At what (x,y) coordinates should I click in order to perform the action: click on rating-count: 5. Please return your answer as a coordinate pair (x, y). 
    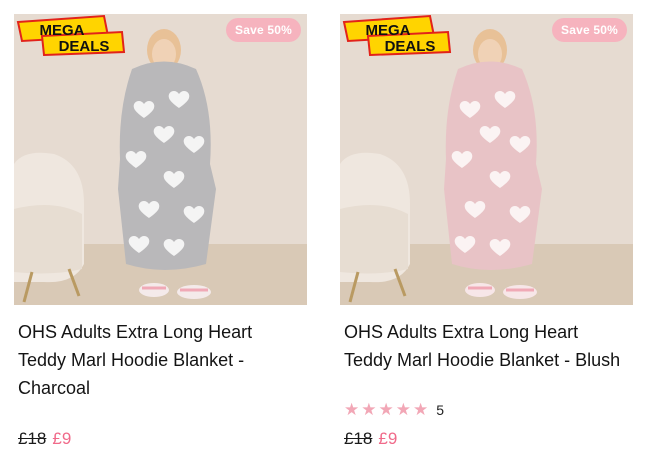
    Looking at the image, I should click on (440, 410).